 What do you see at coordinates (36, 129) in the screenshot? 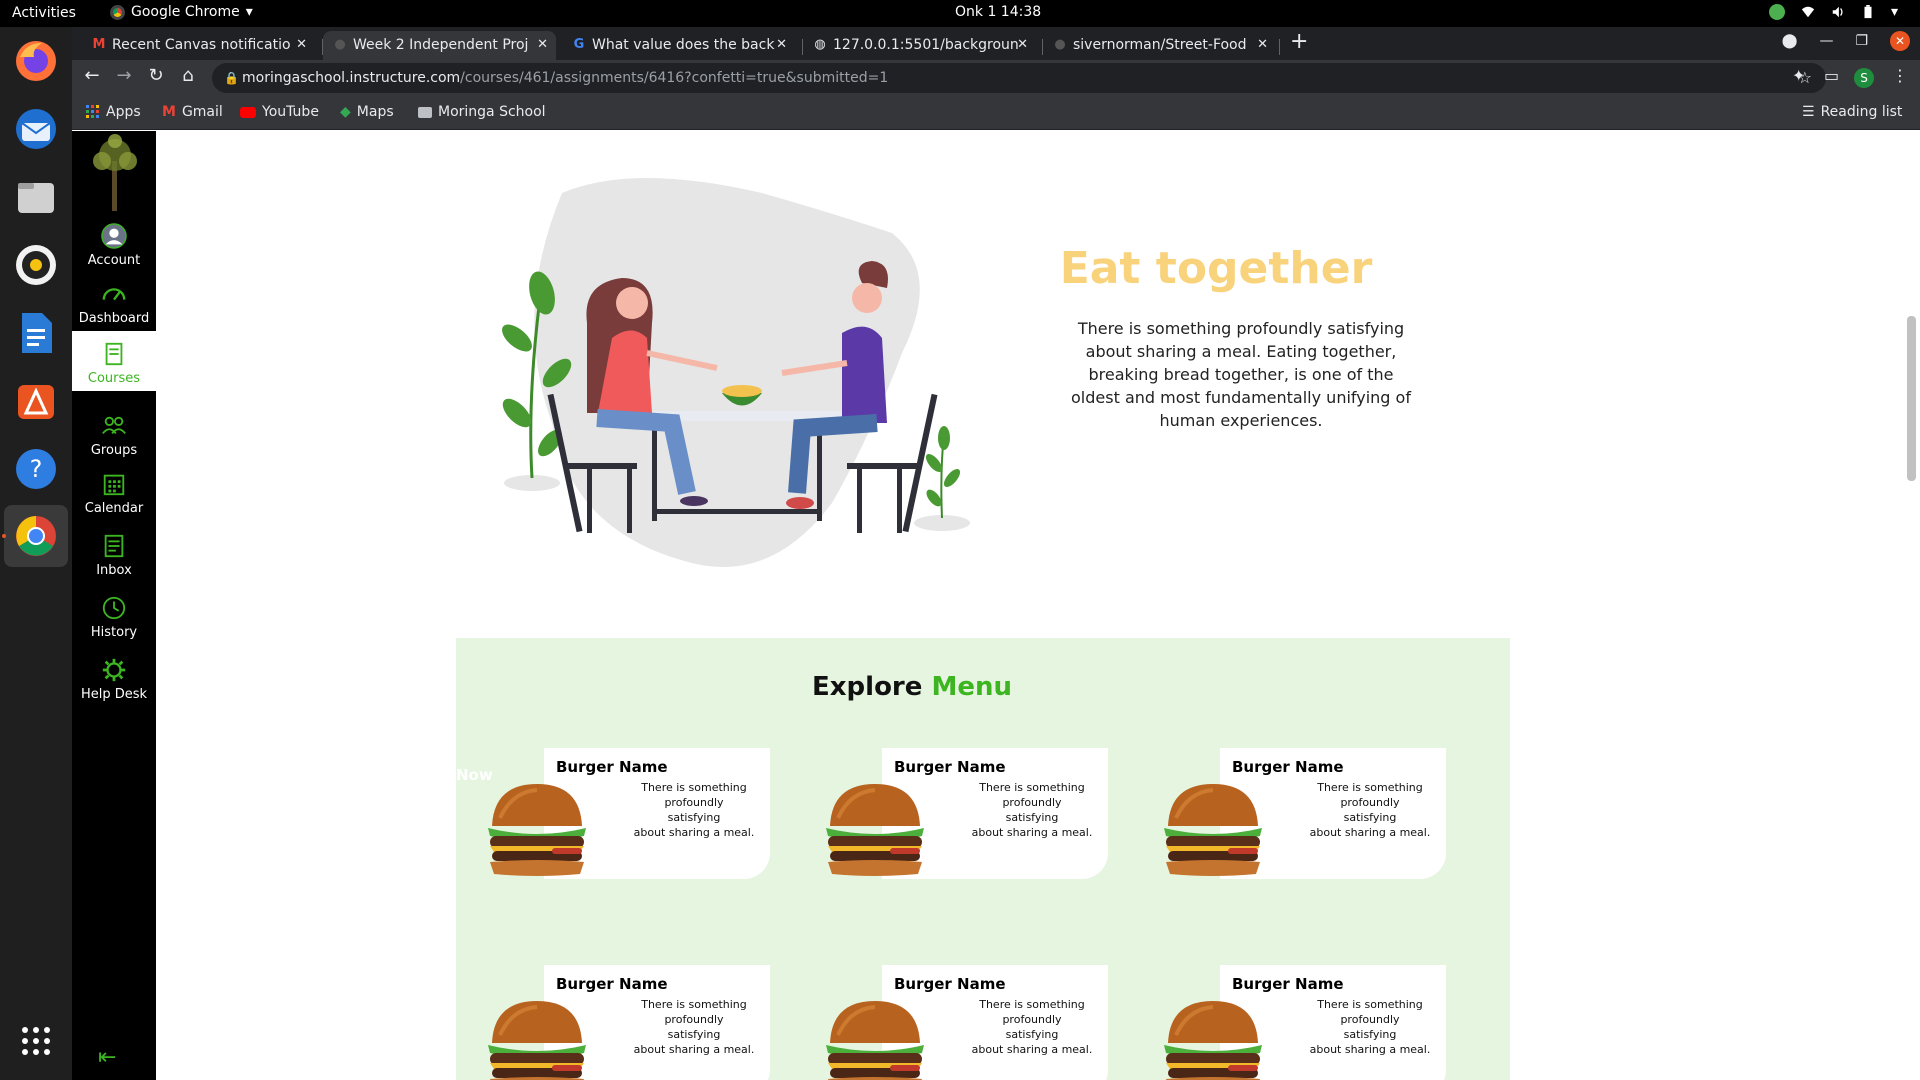
I see `thunderbird-icon` at bounding box center [36, 129].